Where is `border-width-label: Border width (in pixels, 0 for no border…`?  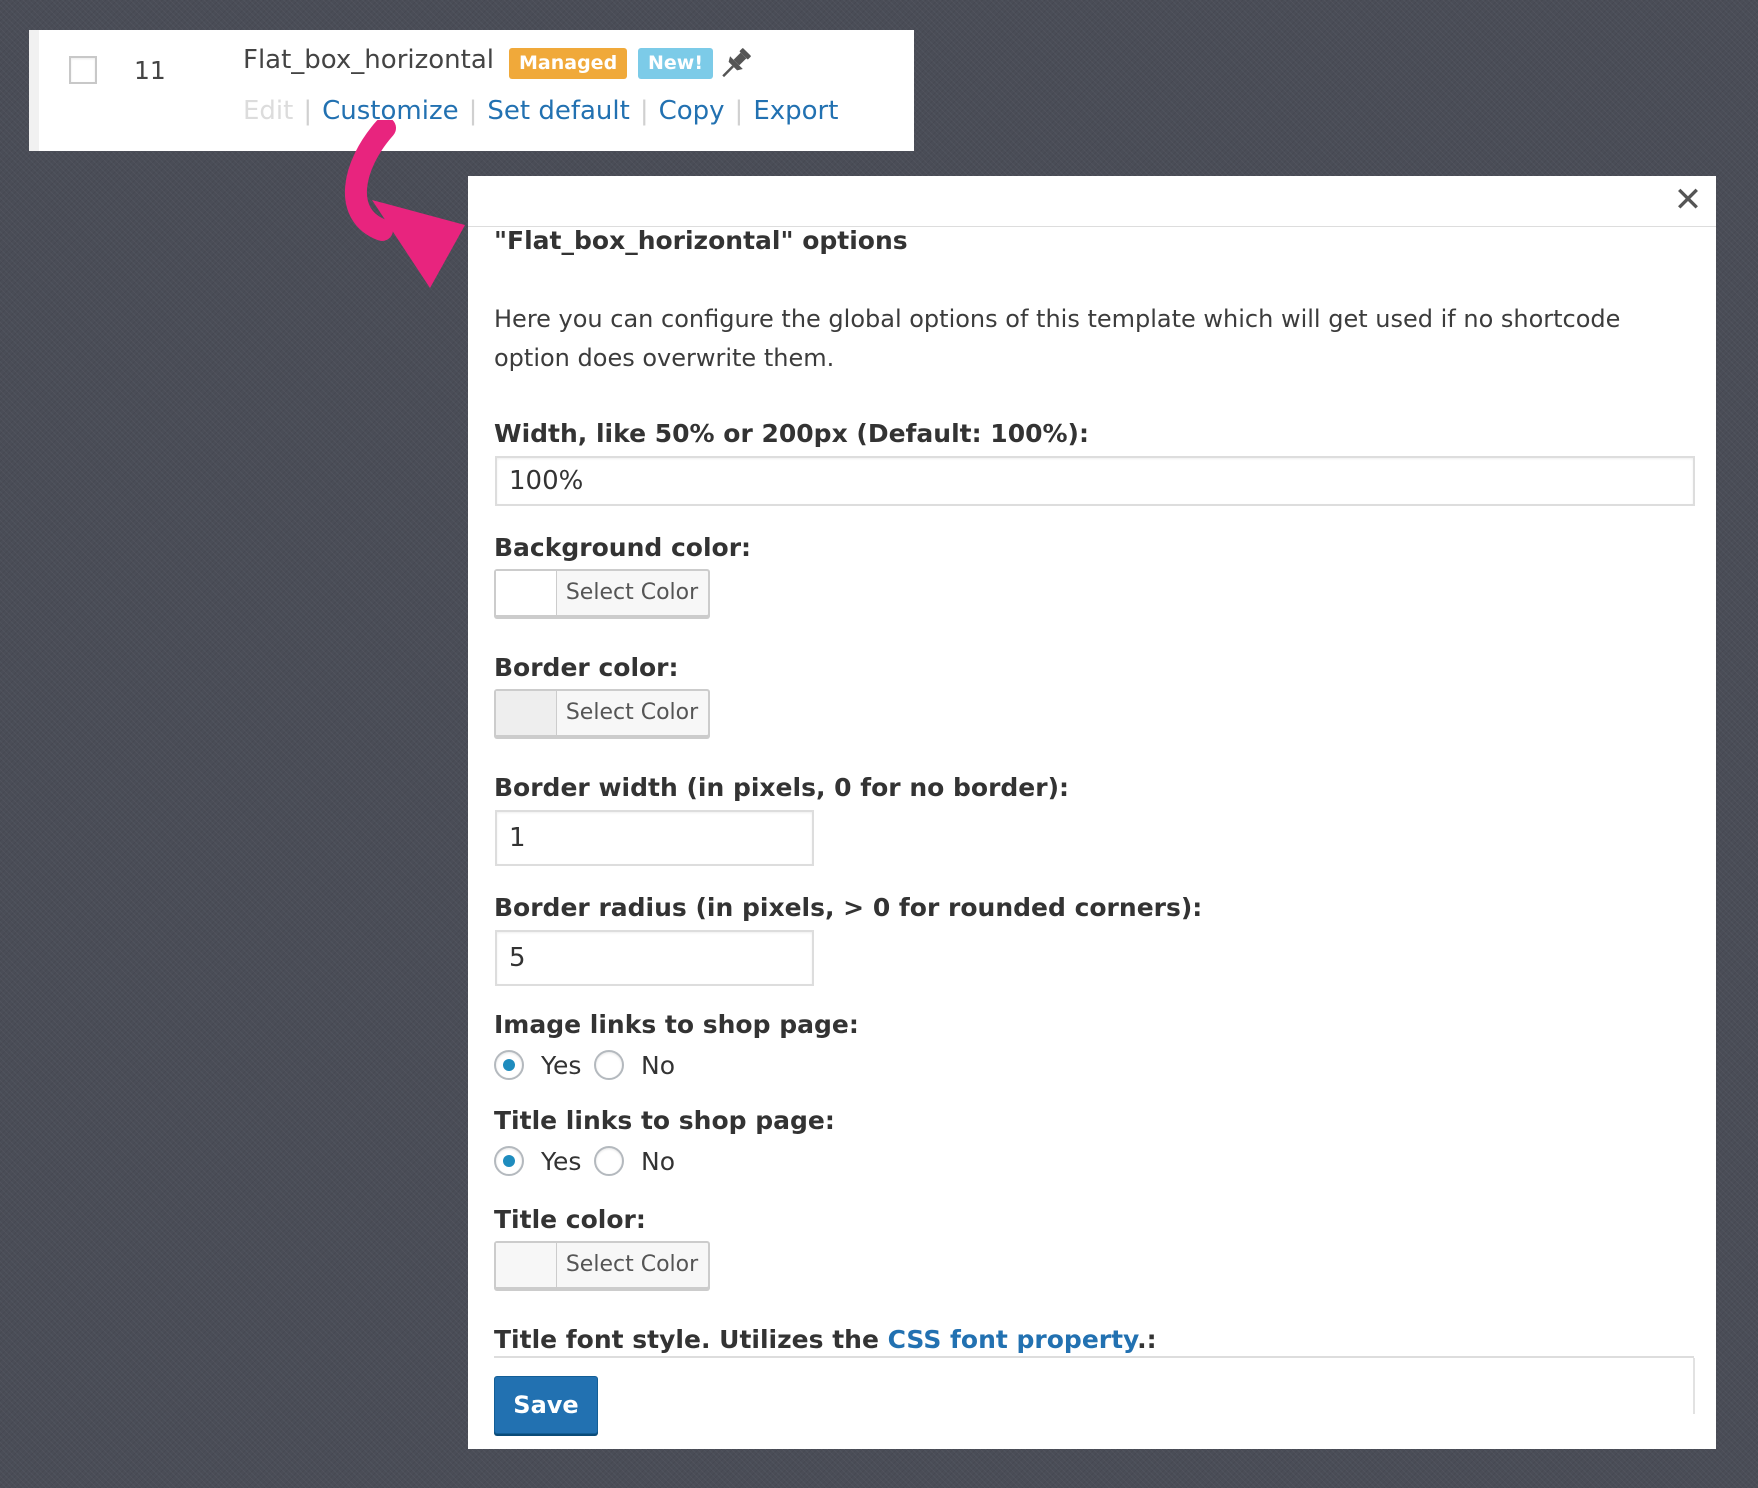
border-width-label: Border width (in pixels, 0 for no border… is located at coordinates (782, 787).